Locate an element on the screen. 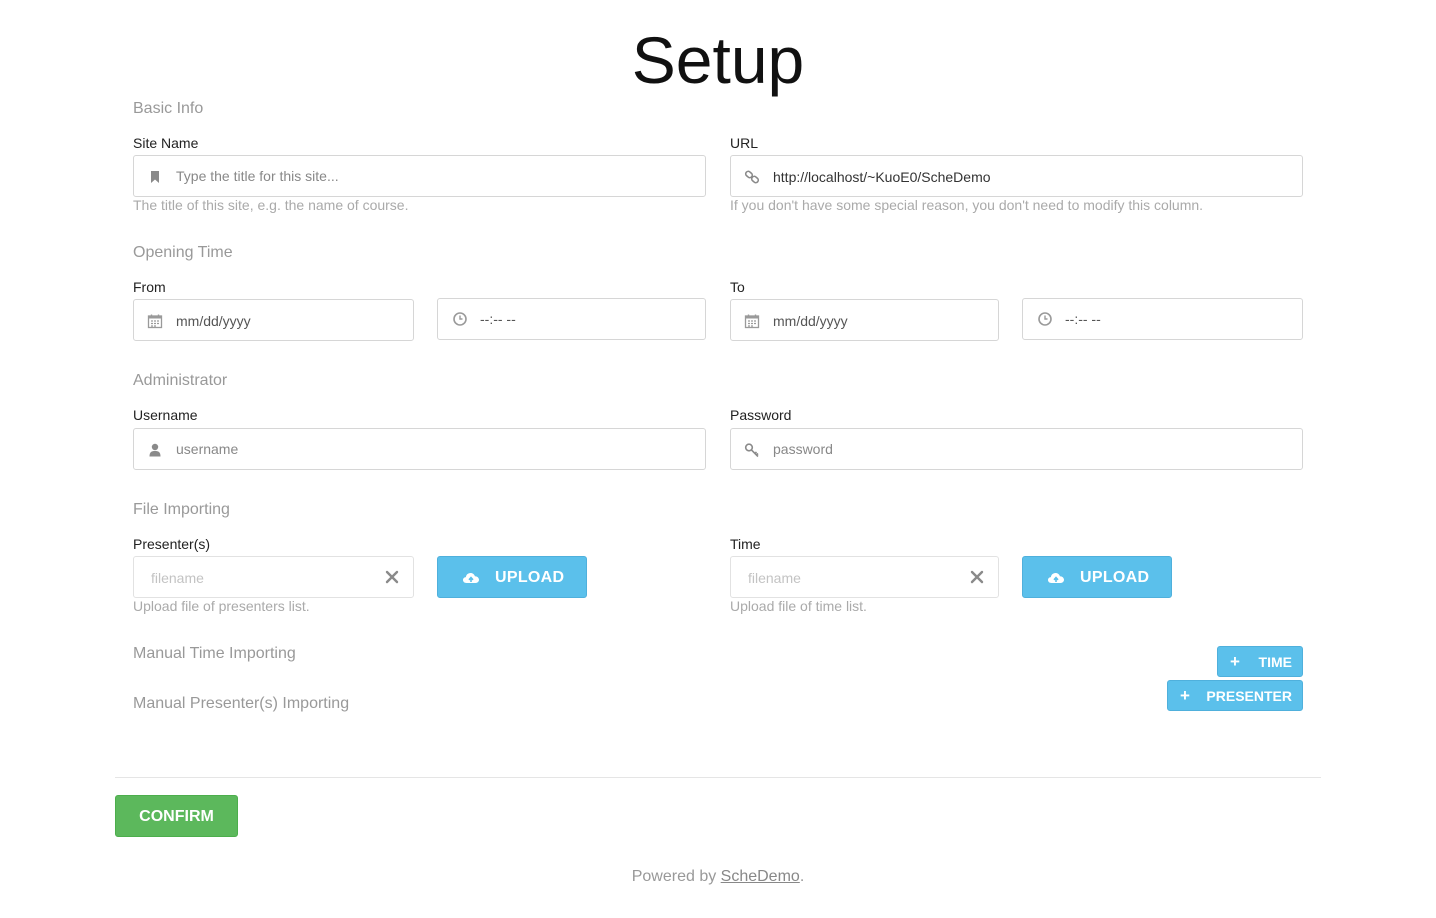  url-field: http://localhost/~KuoE0/ScheDemo is located at coordinates (1016, 176).